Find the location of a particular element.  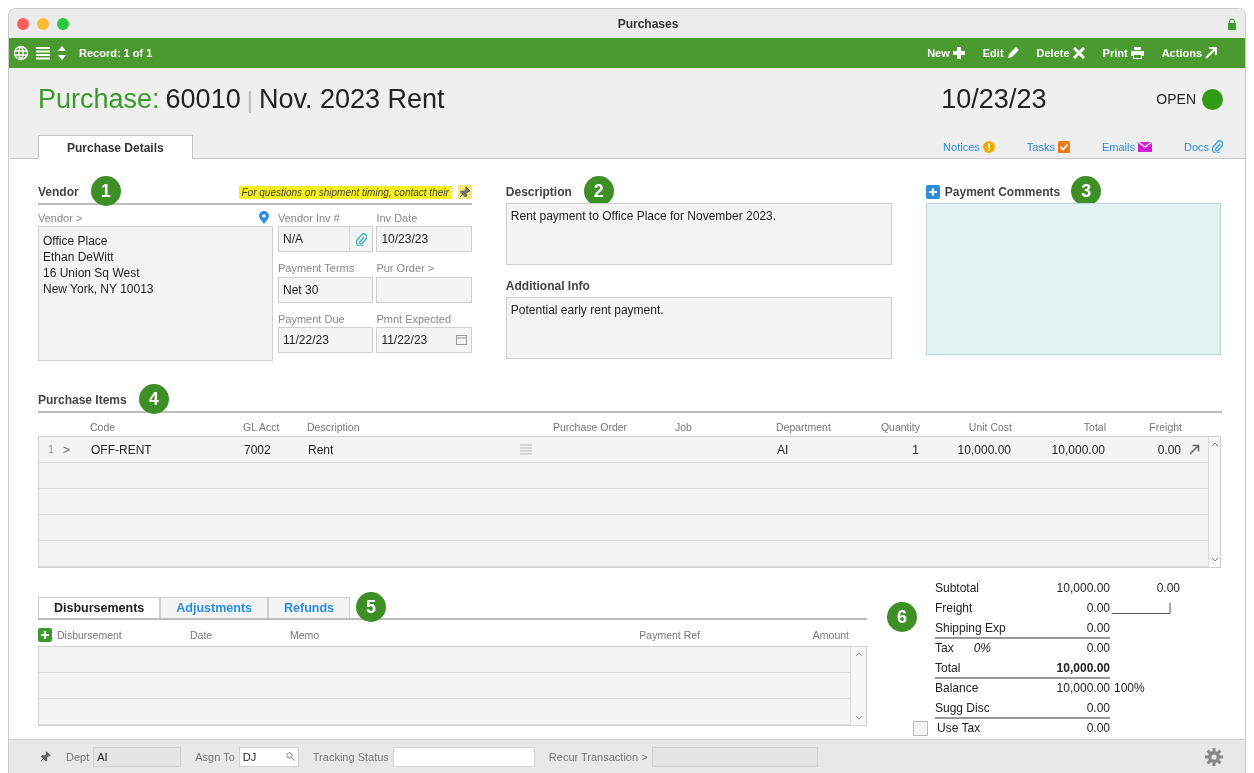

window-title: Purchases is located at coordinates (648, 23).